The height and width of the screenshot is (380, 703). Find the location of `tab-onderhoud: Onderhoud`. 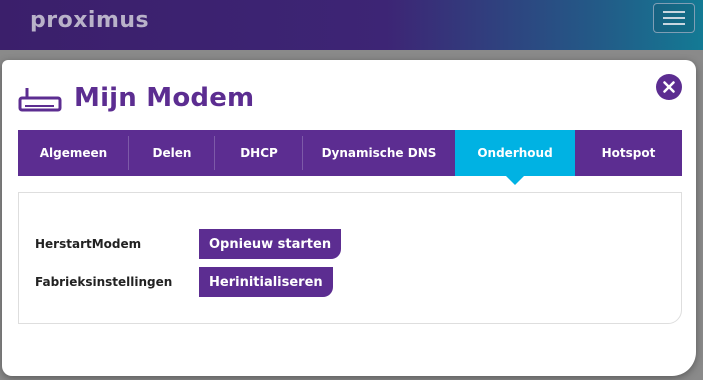

tab-onderhoud: Onderhoud is located at coordinates (515, 157).